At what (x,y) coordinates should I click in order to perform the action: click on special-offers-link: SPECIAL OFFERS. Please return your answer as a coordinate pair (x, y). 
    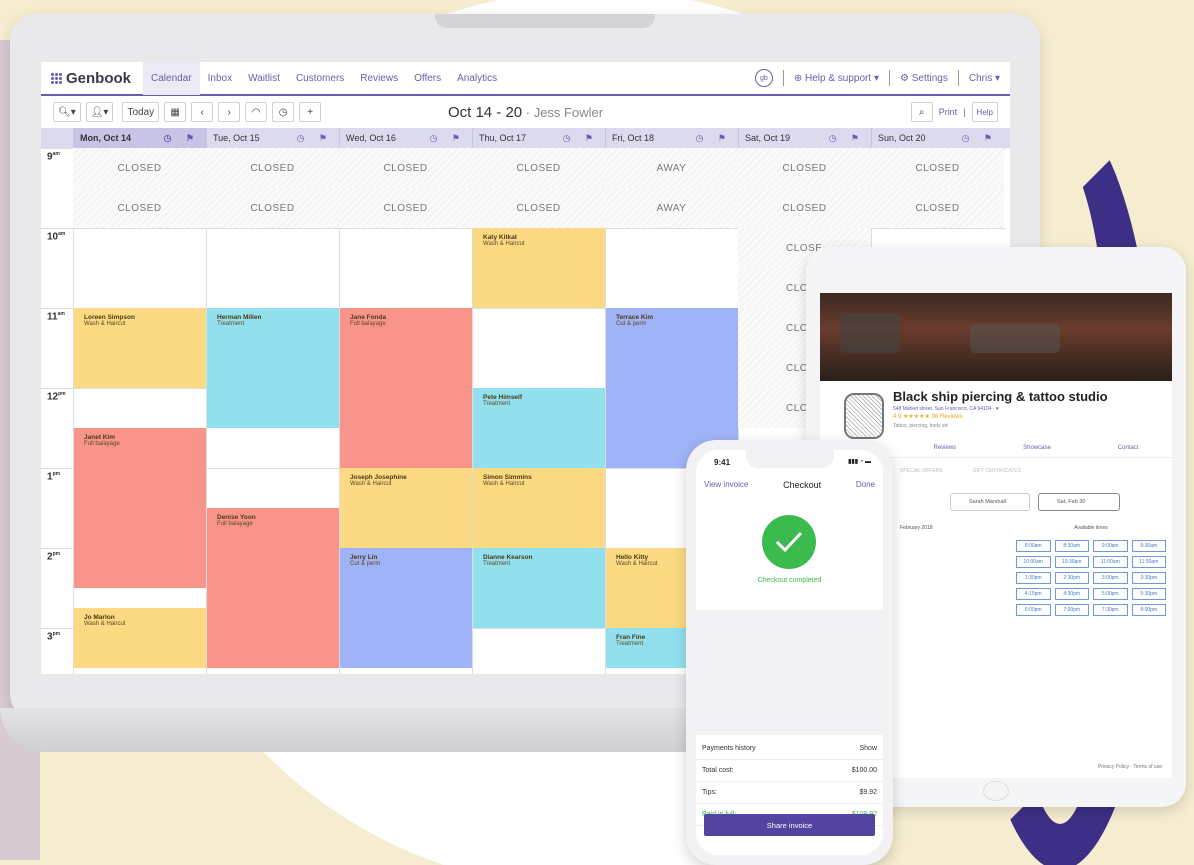
    Looking at the image, I should click on (921, 471).